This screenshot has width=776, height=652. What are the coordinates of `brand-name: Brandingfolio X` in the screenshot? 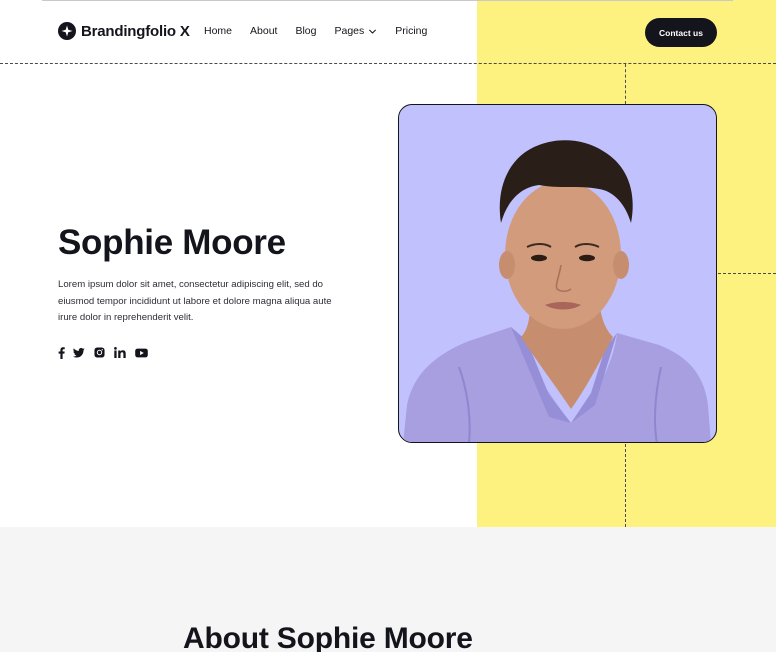 It's located at (135, 31).